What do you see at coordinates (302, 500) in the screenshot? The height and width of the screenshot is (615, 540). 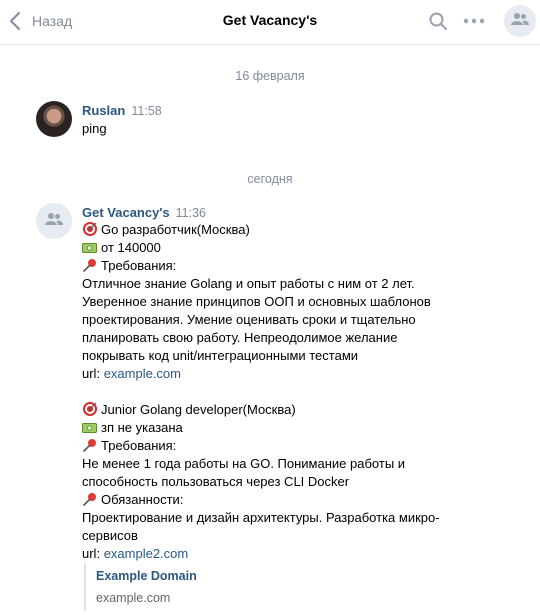 I see `message-line: Обязанности:` at bounding box center [302, 500].